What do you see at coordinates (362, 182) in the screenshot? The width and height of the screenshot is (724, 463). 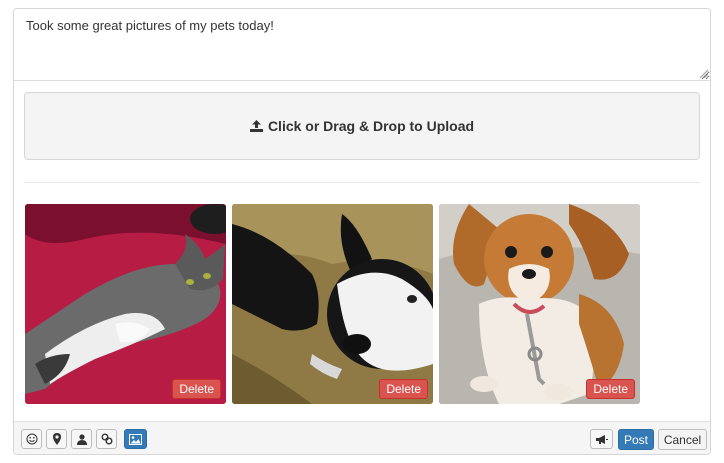 I see `divider` at bounding box center [362, 182].